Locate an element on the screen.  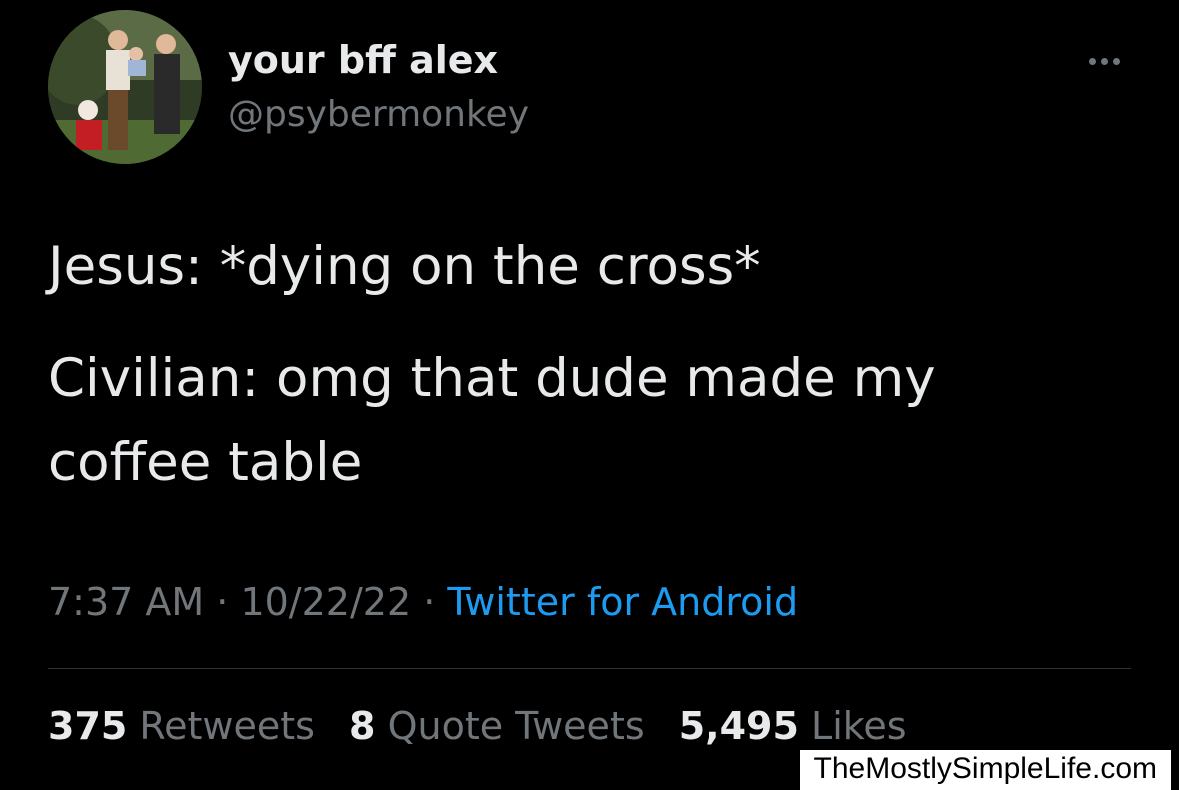
retweets-stat: 375 Retweets is located at coordinates (181, 726).